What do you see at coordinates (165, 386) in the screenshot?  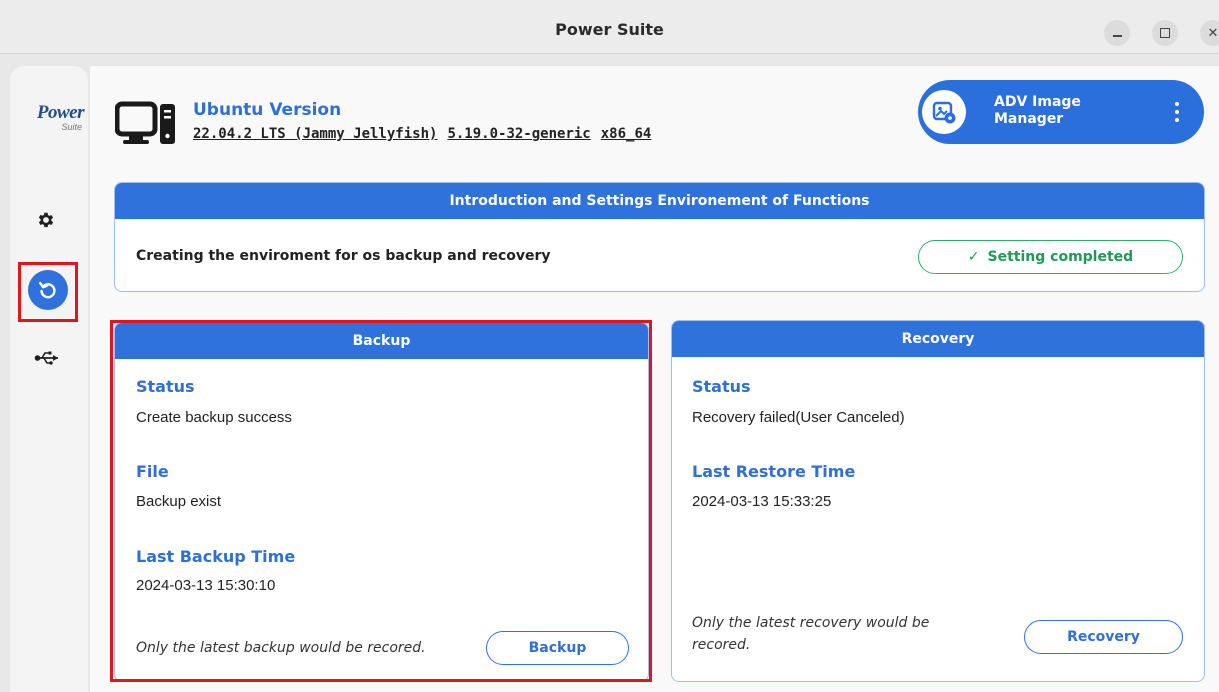 I see `backup-status-label: Status` at bounding box center [165, 386].